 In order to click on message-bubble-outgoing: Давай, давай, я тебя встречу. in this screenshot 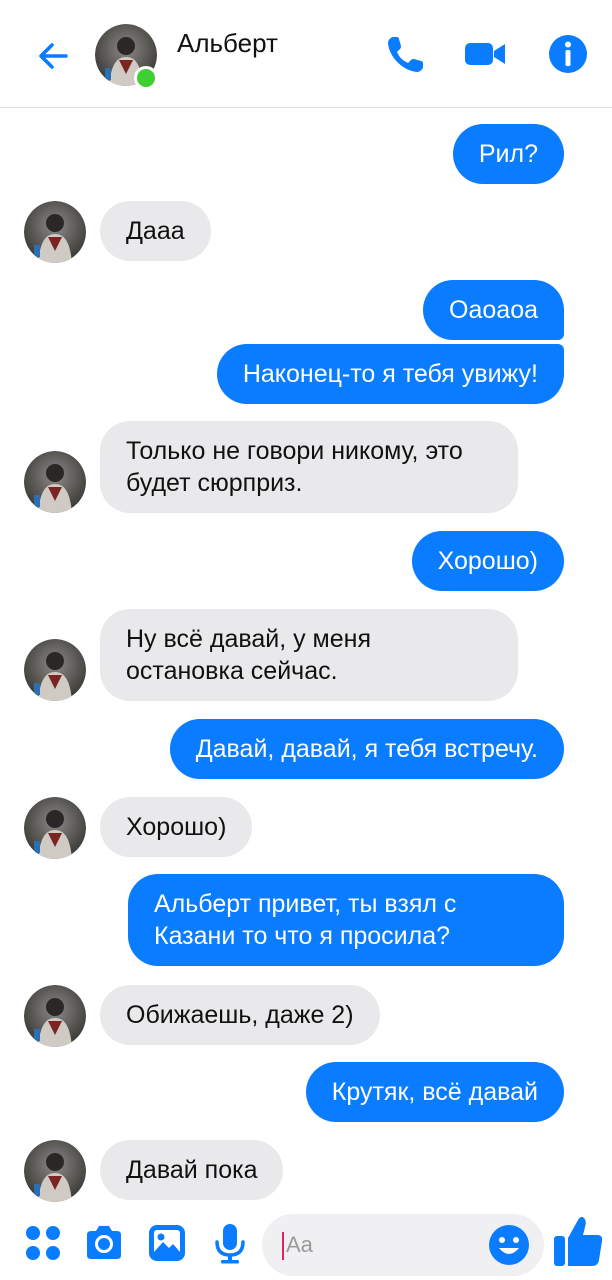, I will do `click(366, 749)`.